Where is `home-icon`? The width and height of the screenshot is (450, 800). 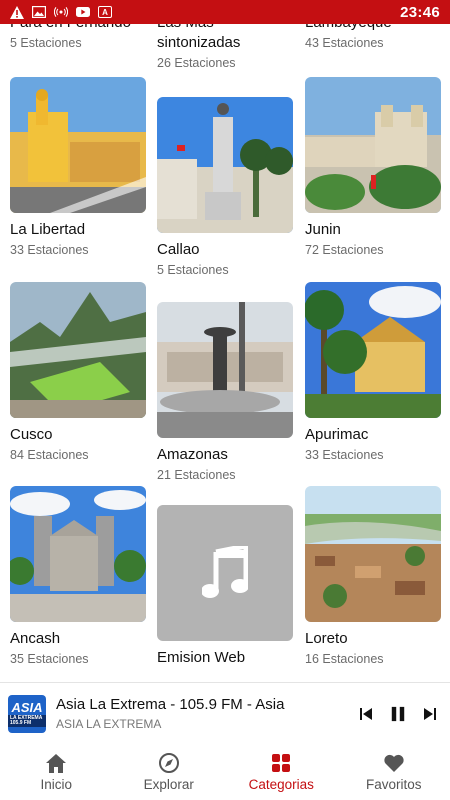
home-icon is located at coordinates (56, 763).